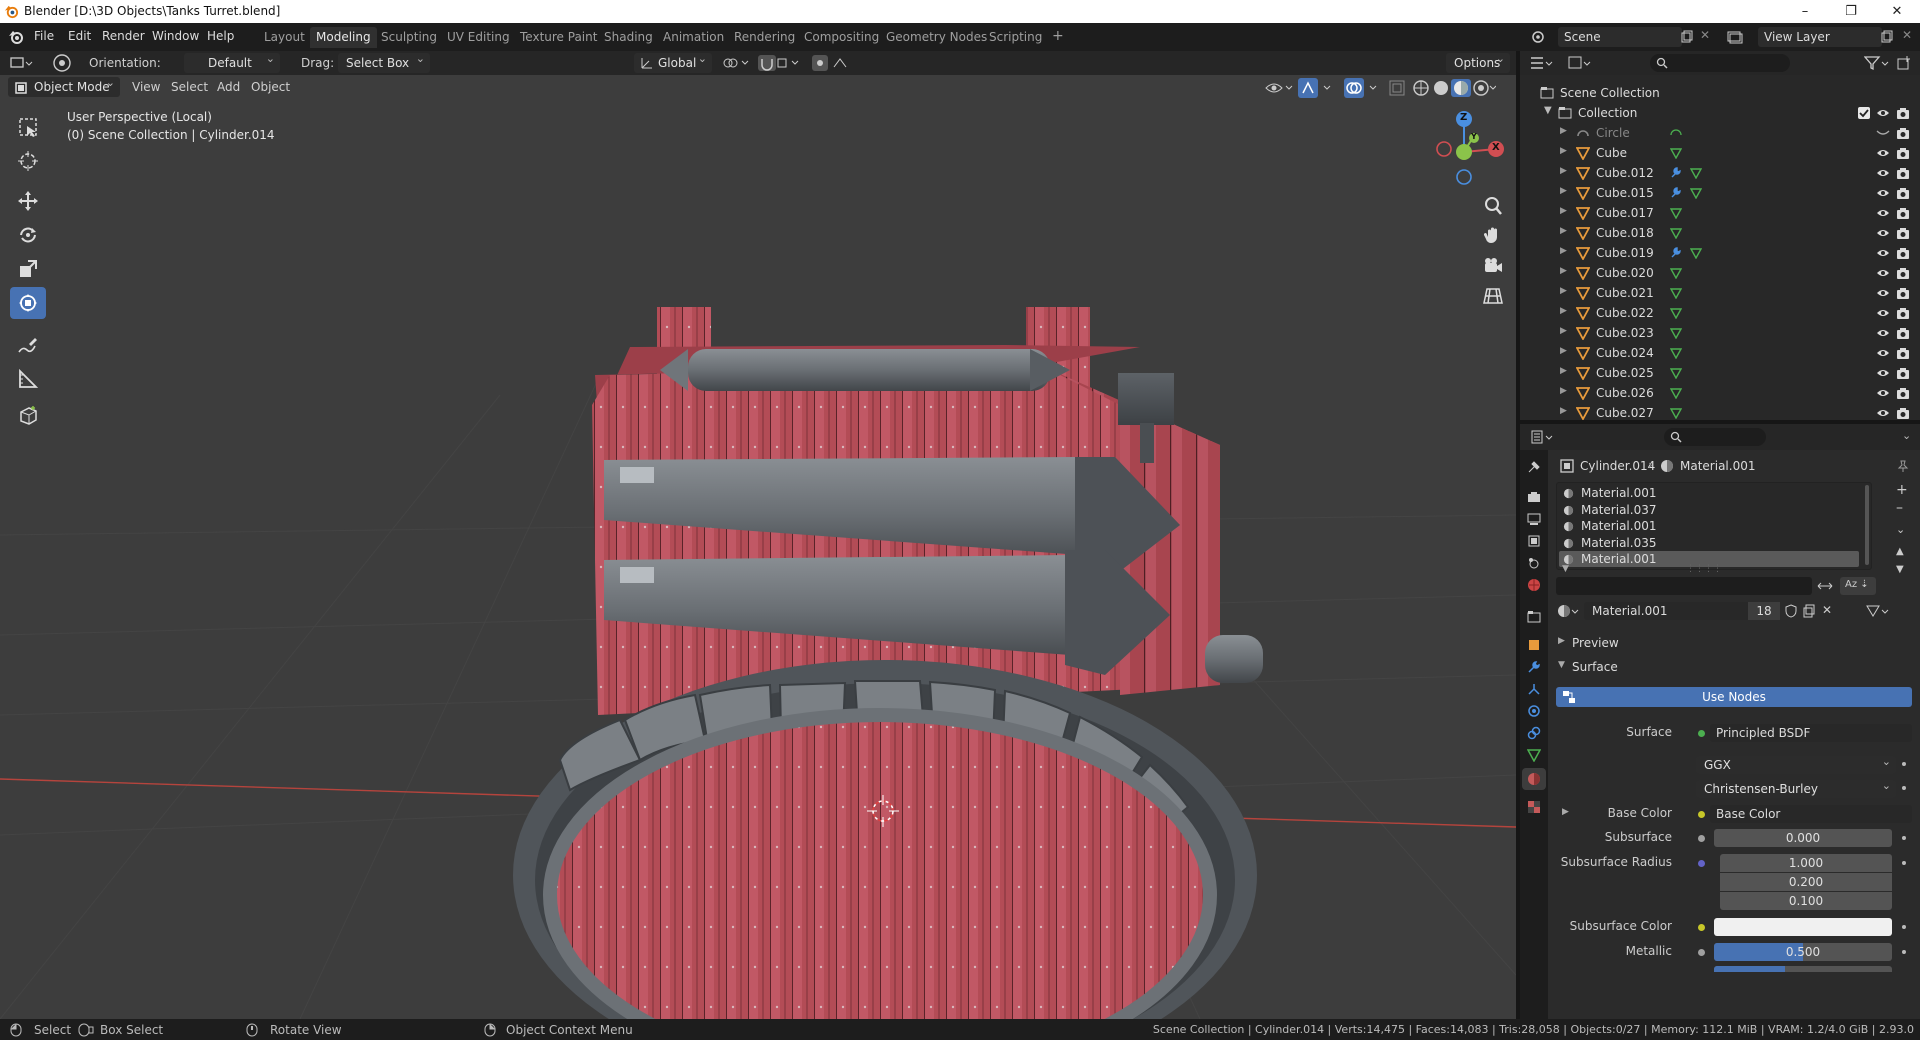 The width and height of the screenshot is (1920, 1040). What do you see at coordinates (1903, 466) in the screenshot?
I see `pin-icon` at bounding box center [1903, 466].